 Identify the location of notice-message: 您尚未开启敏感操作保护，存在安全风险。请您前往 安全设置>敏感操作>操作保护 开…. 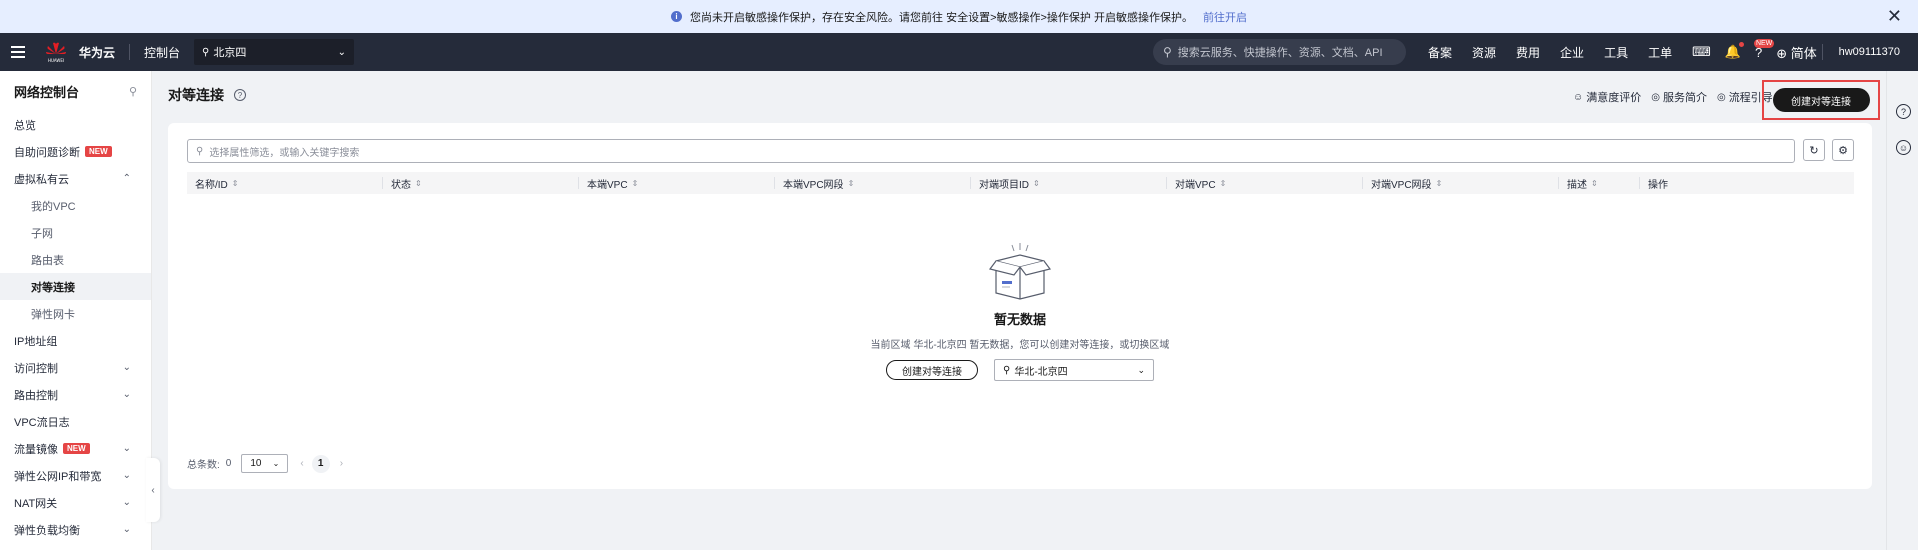
(941, 17).